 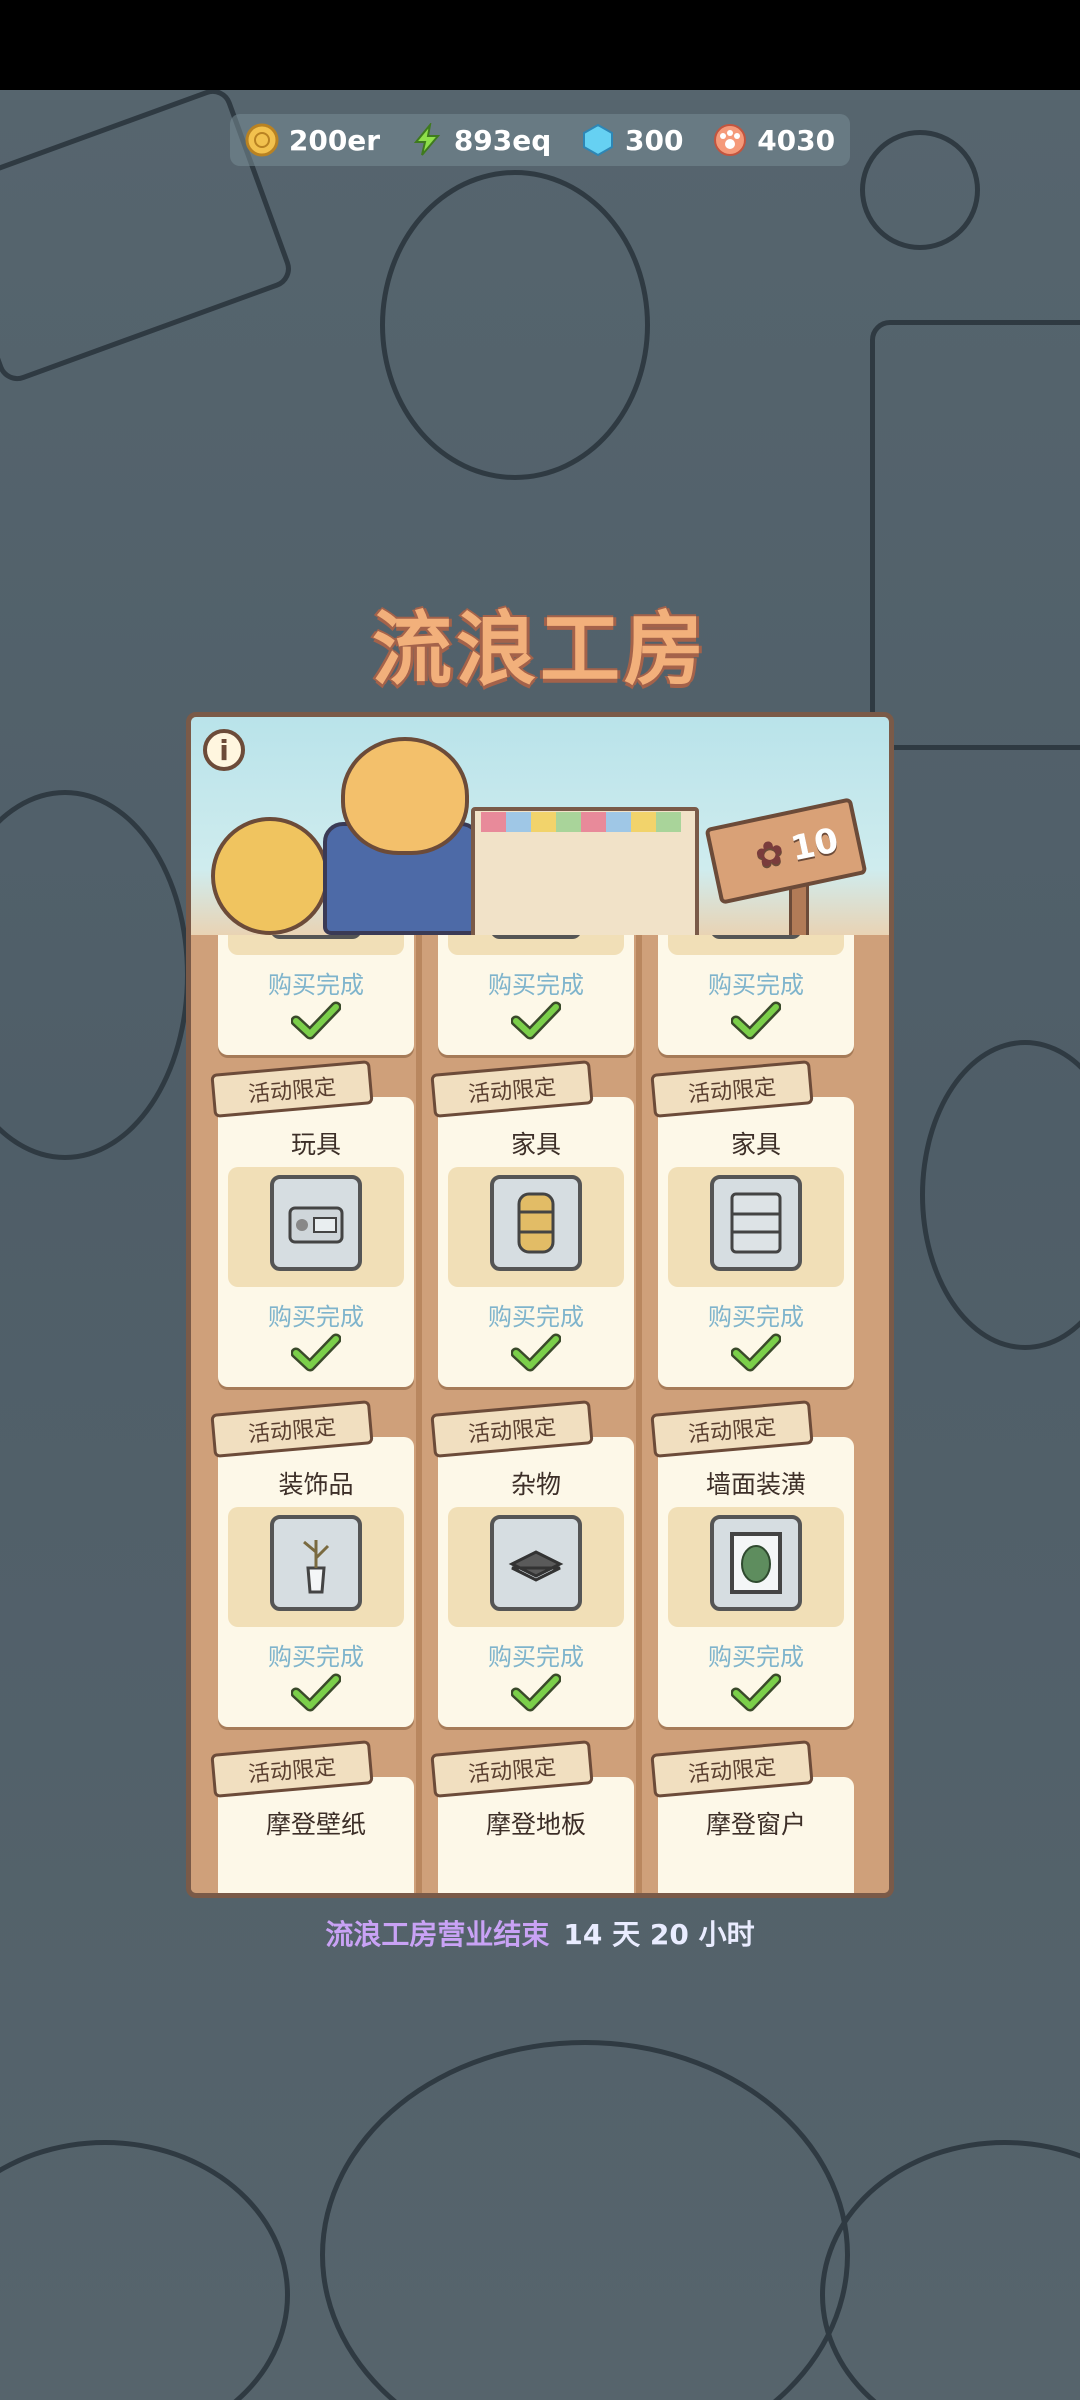 What do you see at coordinates (315, 1144) in the screenshot?
I see `item-category: 玩具` at bounding box center [315, 1144].